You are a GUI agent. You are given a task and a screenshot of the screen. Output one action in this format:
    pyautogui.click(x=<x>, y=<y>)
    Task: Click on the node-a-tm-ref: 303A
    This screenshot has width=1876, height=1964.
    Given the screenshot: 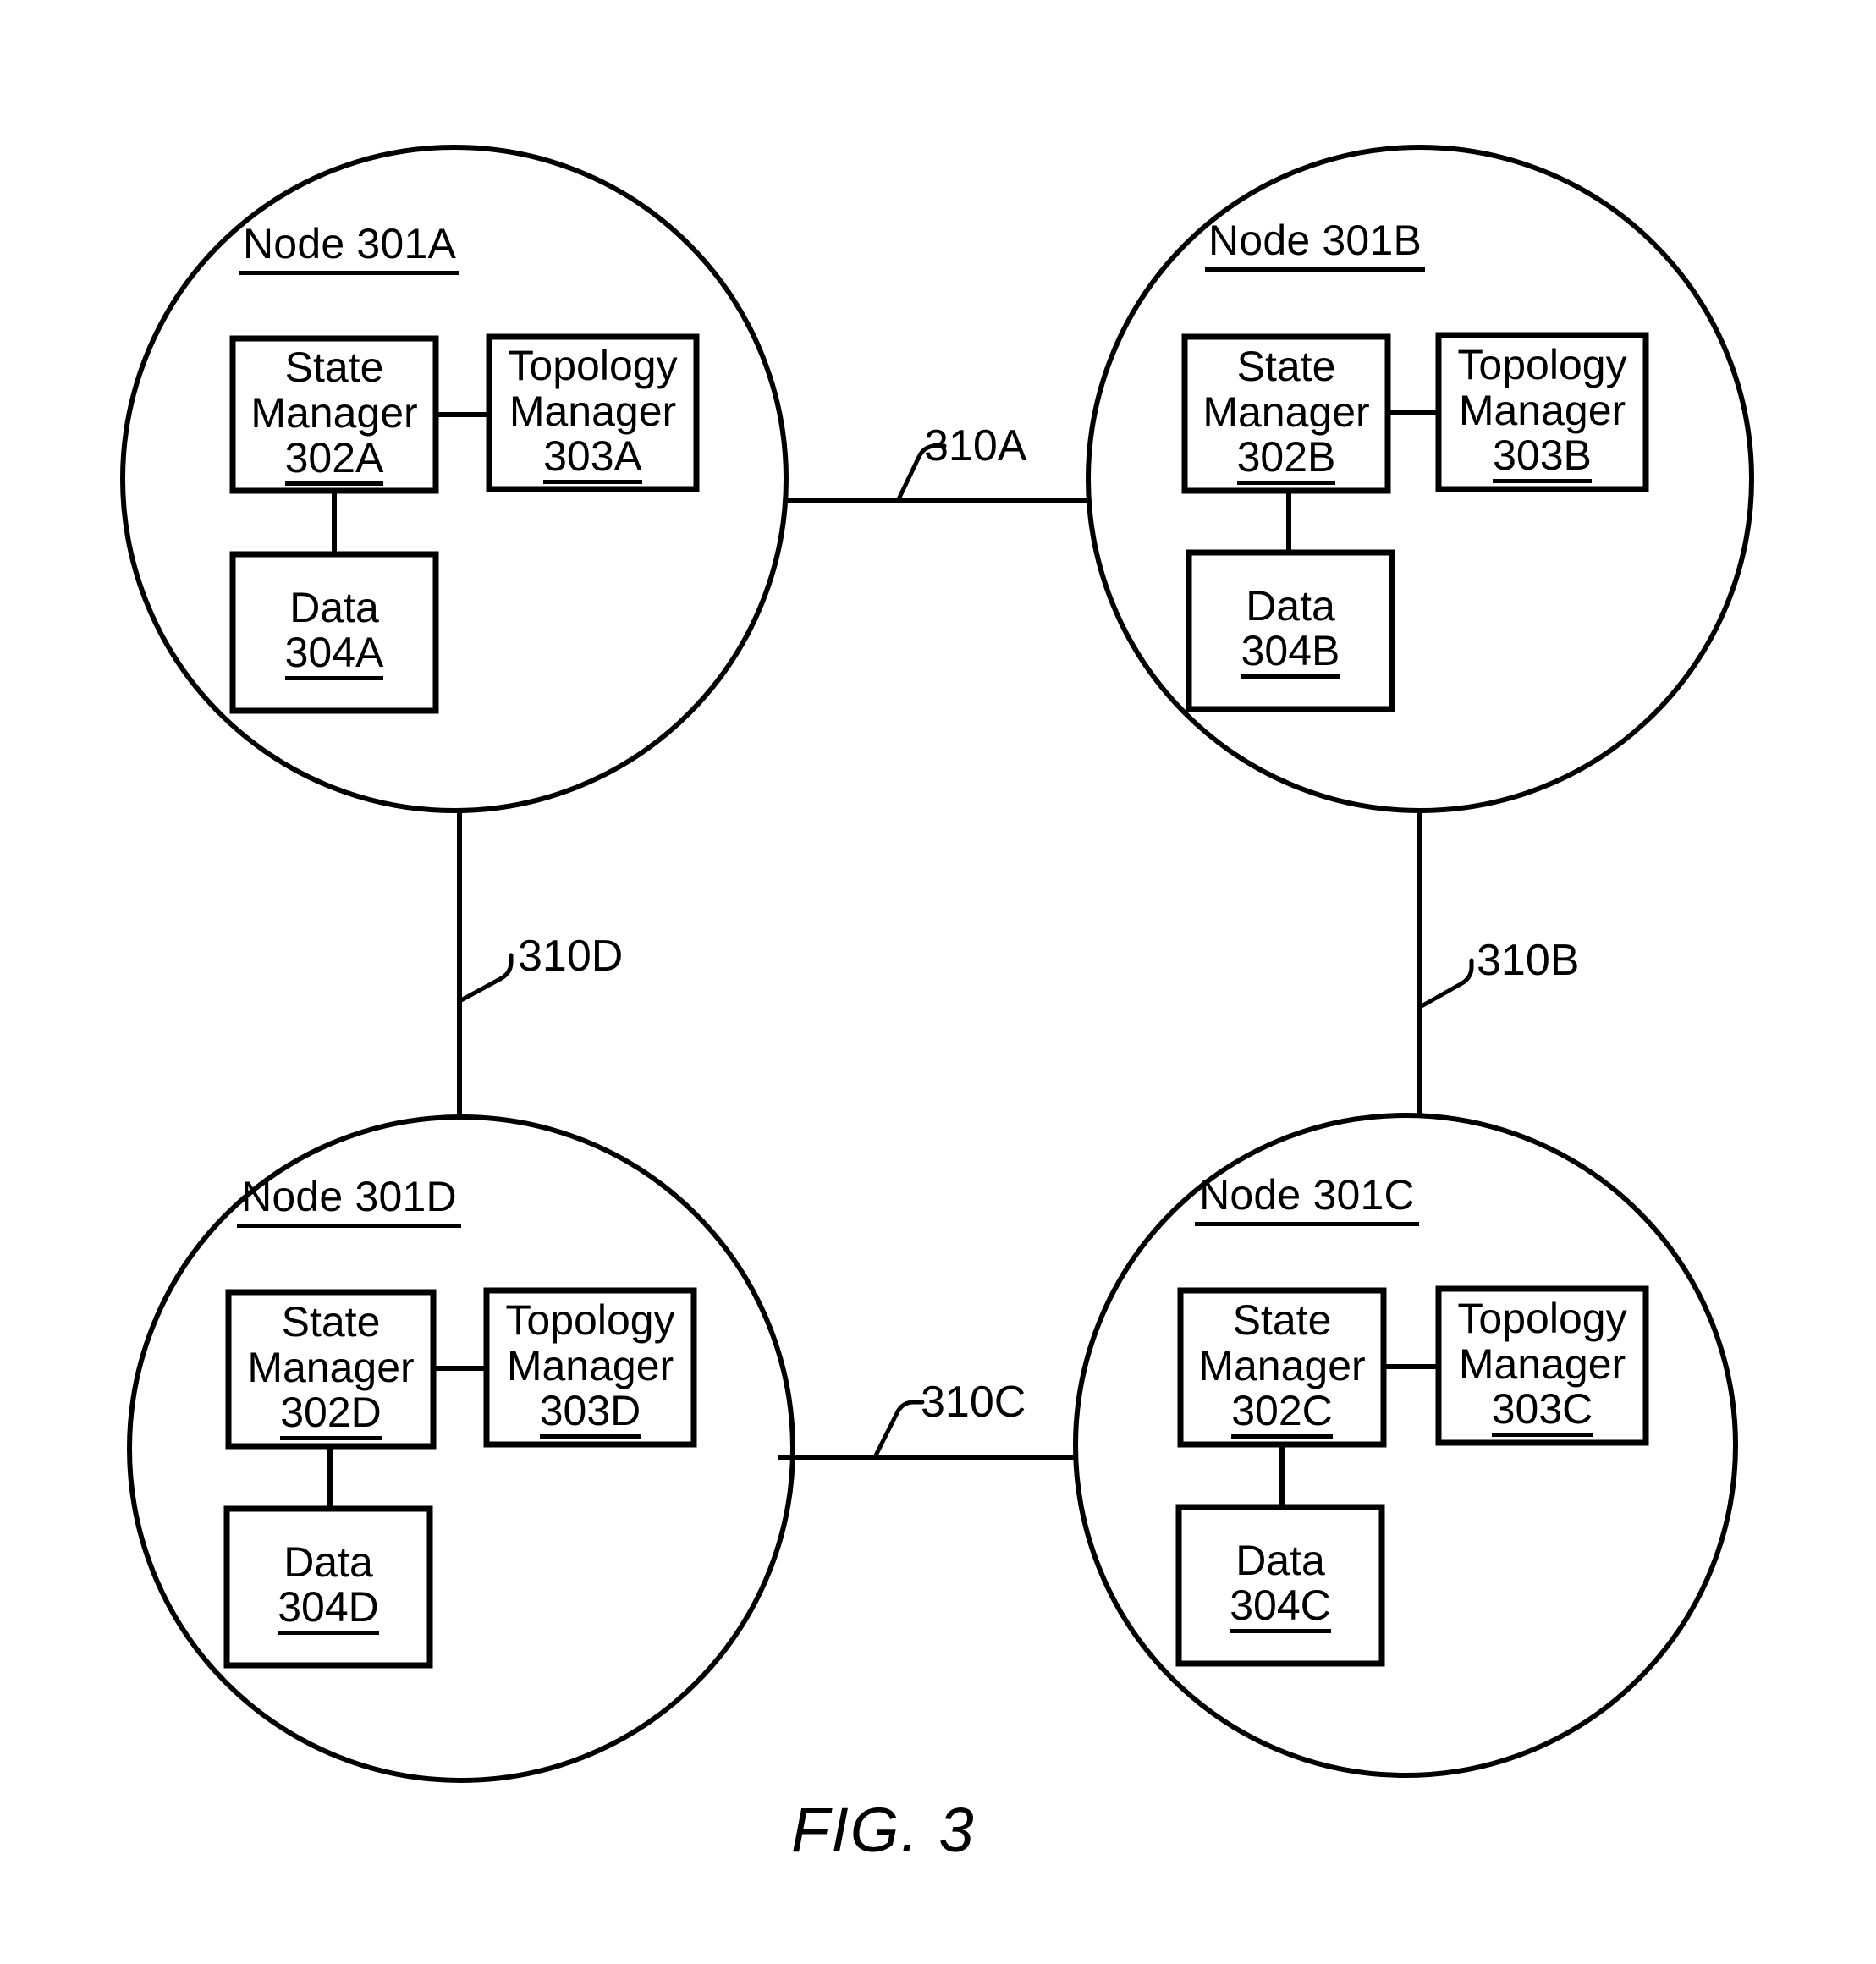 What is the action you would take?
    pyautogui.click(x=592, y=459)
    